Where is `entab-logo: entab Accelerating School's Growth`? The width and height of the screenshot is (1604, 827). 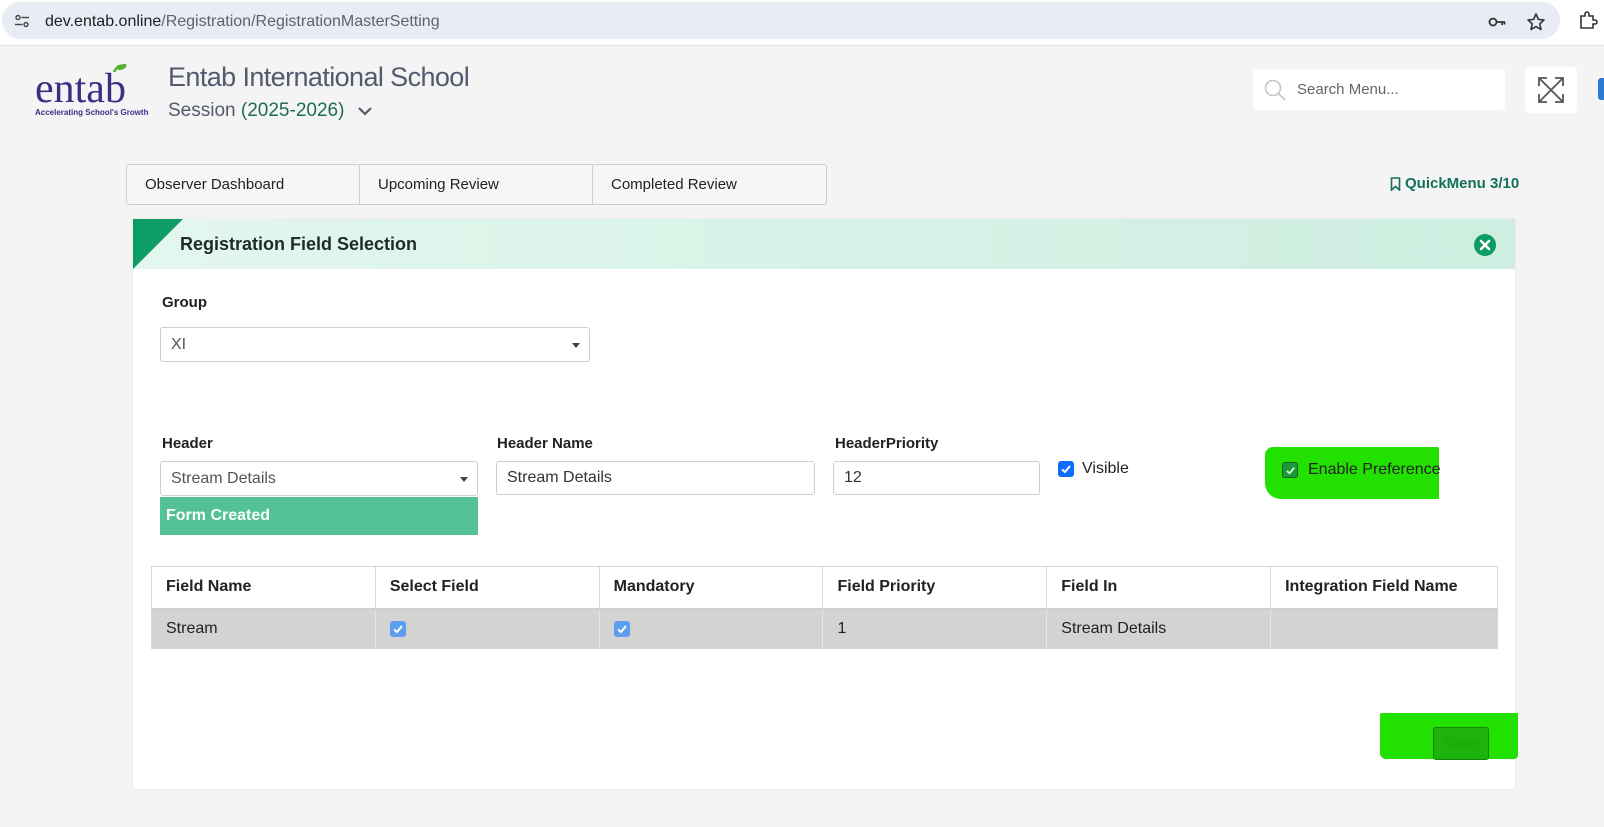 entab-logo: entab Accelerating School's Growth is located at coordinates (93, 91).